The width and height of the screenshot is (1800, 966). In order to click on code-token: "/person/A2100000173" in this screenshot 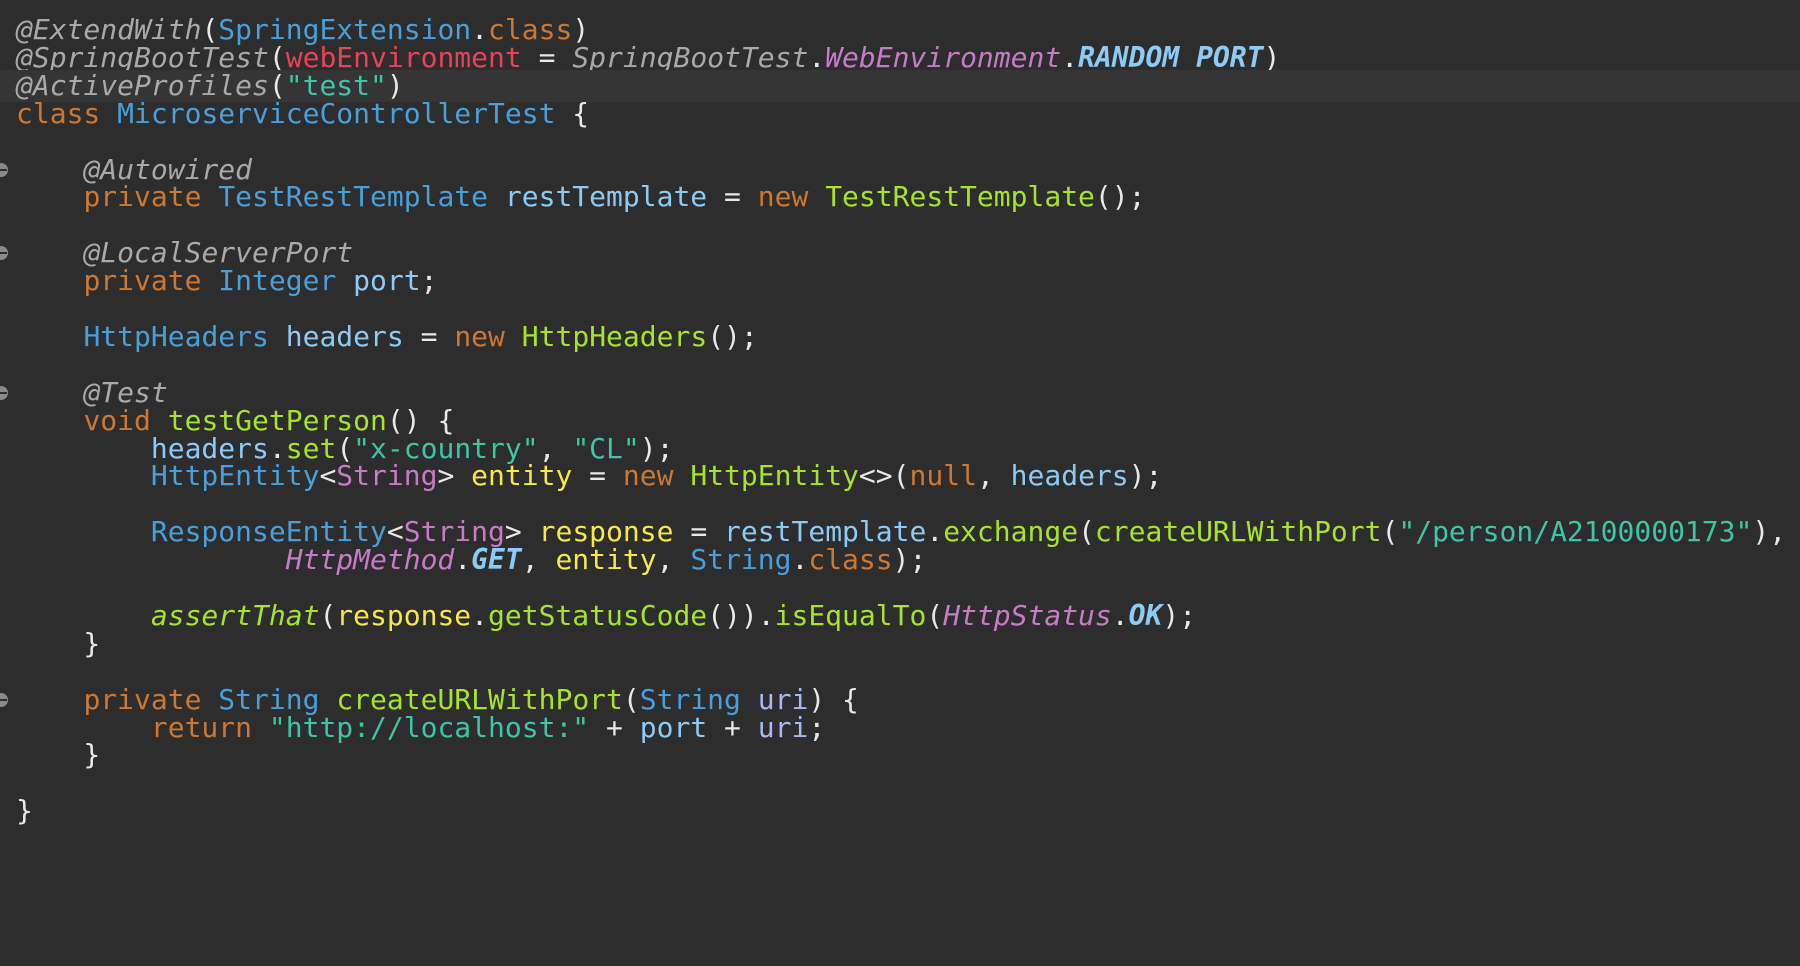, I will do `click(1575, 532)`.